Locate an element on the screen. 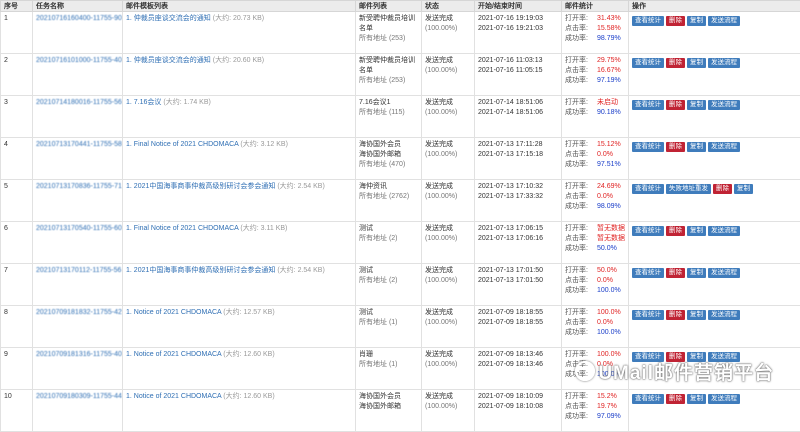 This screenshot has height=432, width=800. row-number-cell: 9 is located at coordinates (17, 369).